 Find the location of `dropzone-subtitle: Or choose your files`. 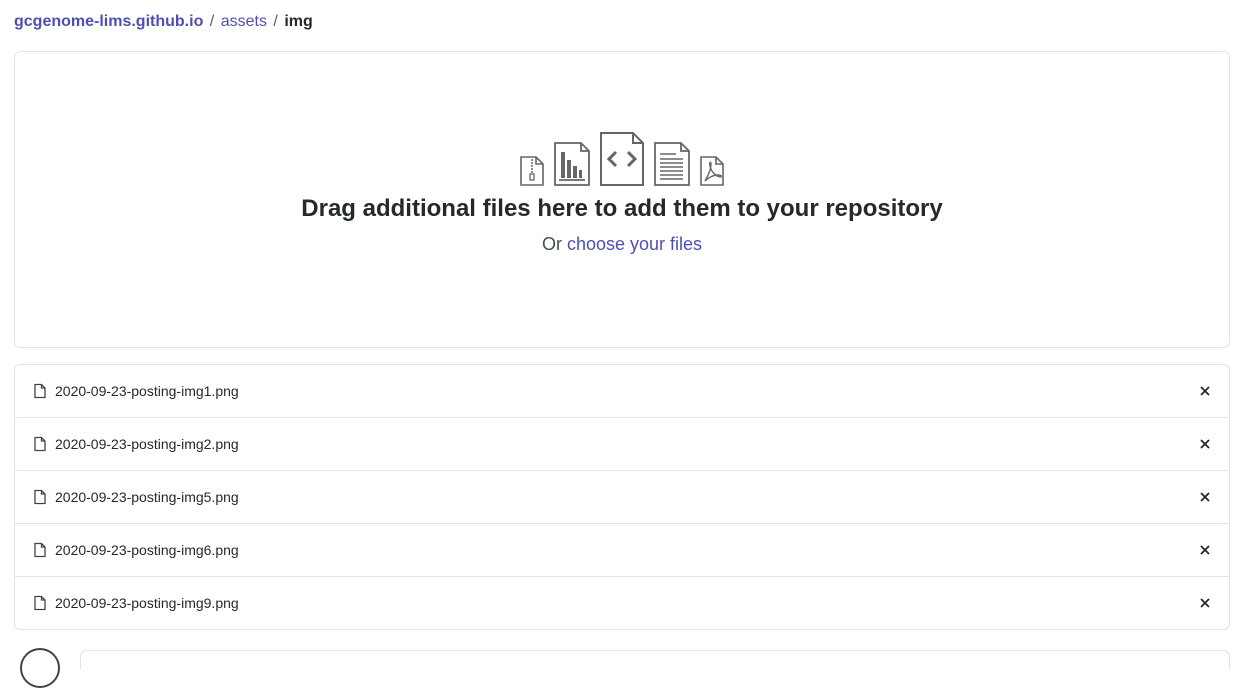

dropzone-subtitle: Or choose your files is located at coordinates (622, 244).